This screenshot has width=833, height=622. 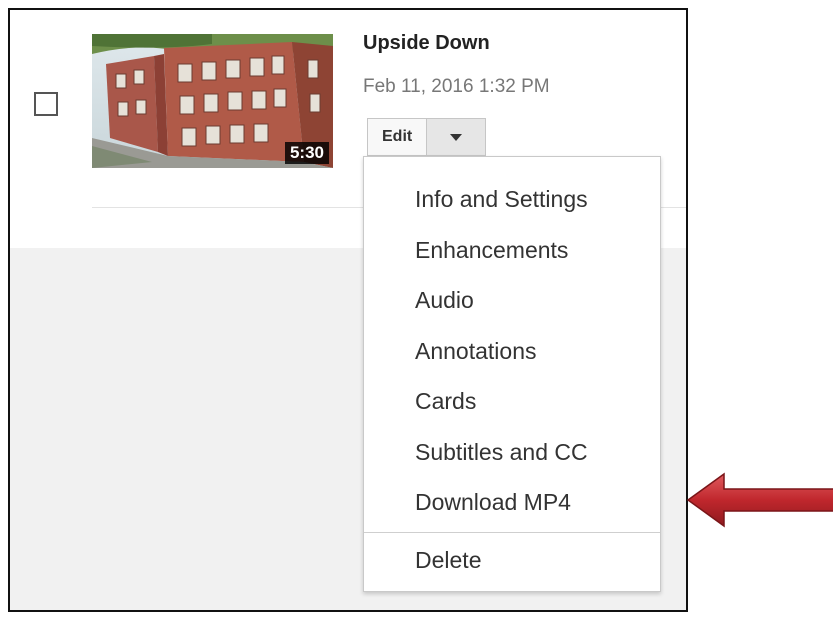 What do you see at coordinates (512, 401) in the screenshot?
I see `menu-item-cards: Cards` at bounding box center [512, 401].